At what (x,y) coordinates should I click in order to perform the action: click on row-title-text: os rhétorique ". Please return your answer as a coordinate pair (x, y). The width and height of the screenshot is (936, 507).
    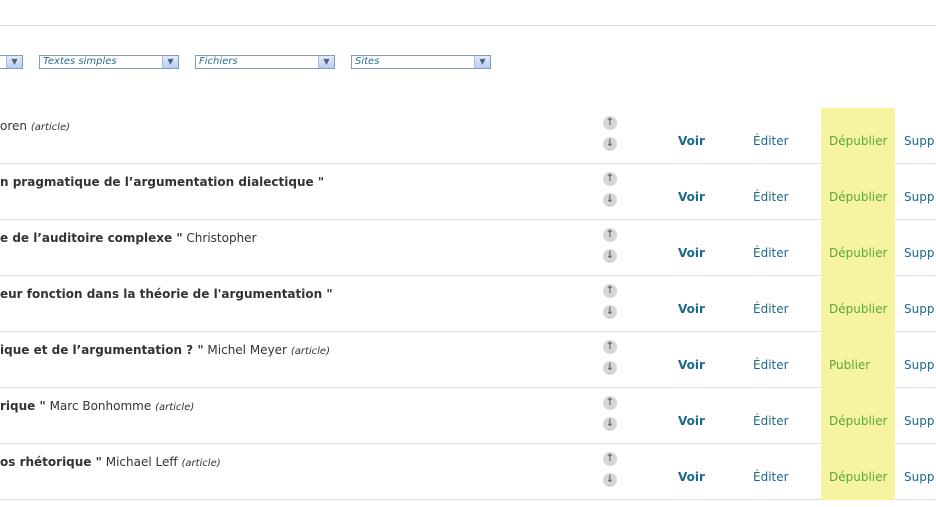
    Looking at the image, I should click on (51, 462).